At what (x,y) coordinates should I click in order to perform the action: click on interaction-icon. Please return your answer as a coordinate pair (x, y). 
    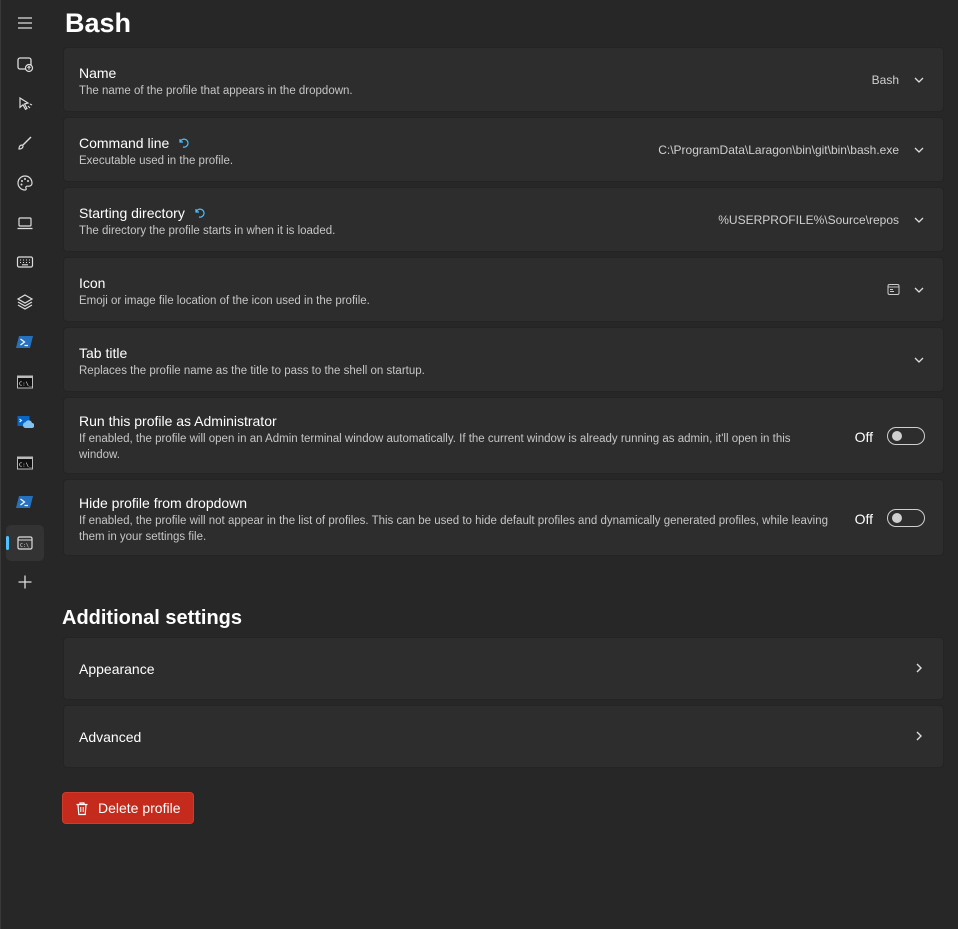
    Looking at the image, I should click on (25, 104).